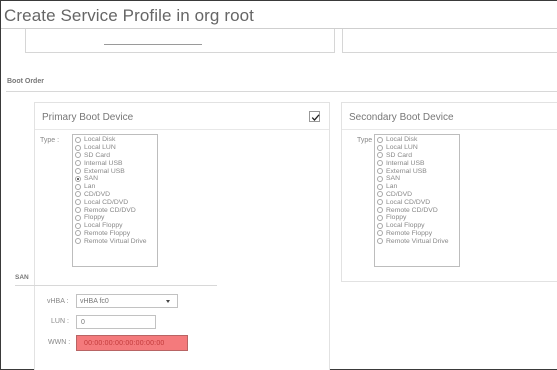  I want to click on primary-type-option-label: Local LUN, so click(100, 148).